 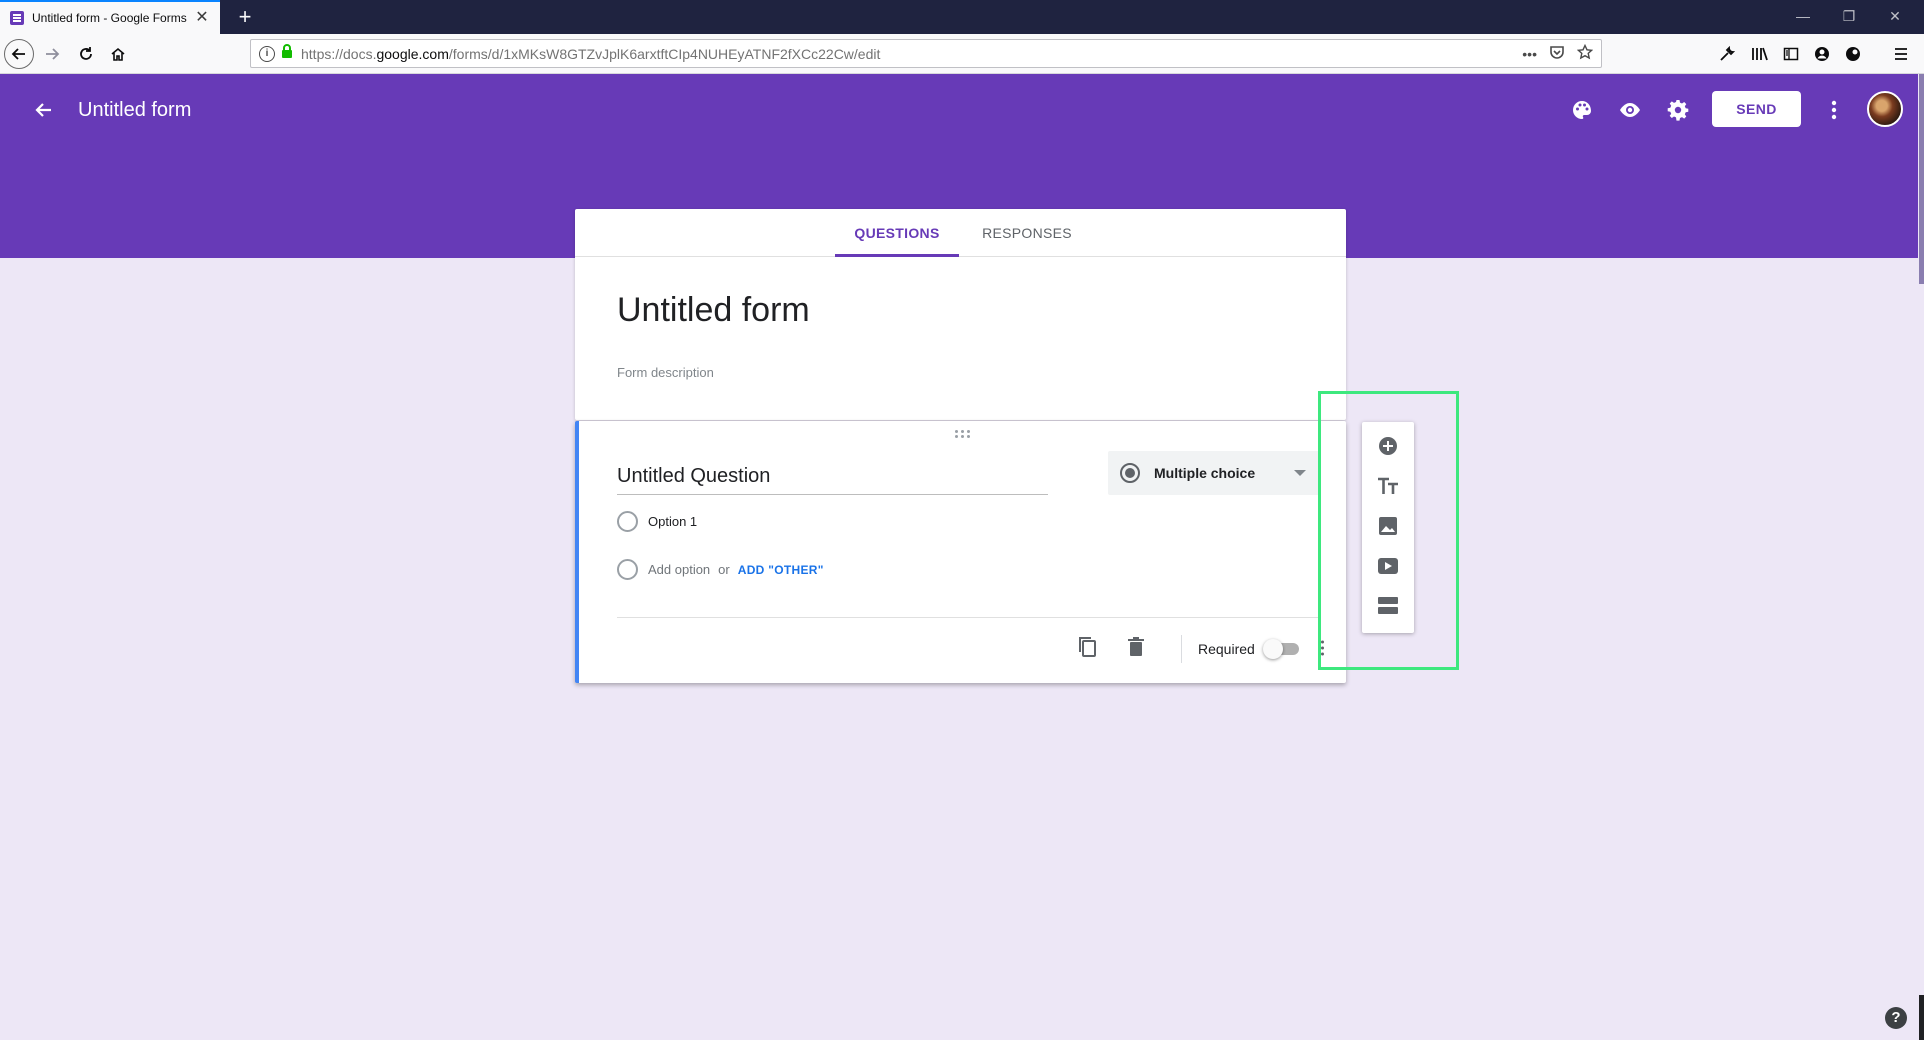 What do you see at coordinates (52, 54) in the screenshot?
I see `forward-icon` at bounding box center [52, 54].